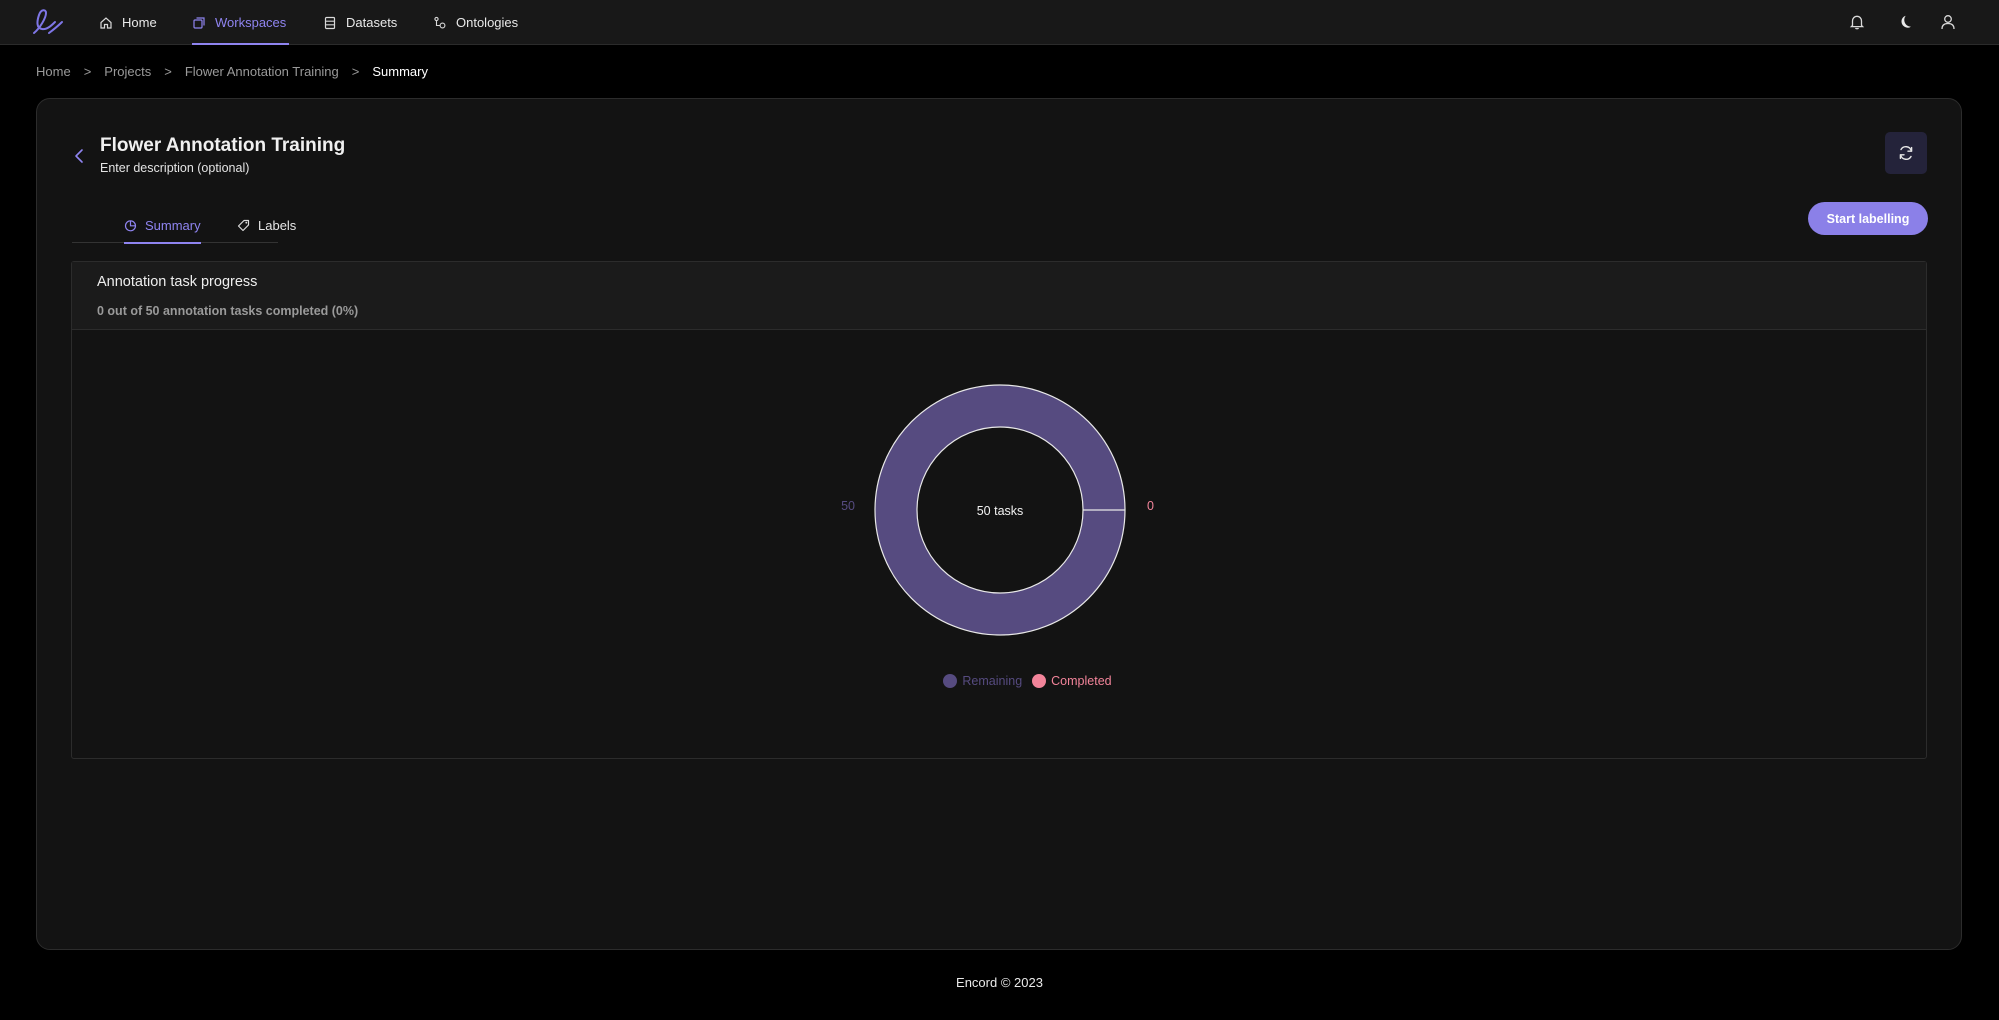 This screenshot has width=1999, height=1020. Describe the element at coordinates (1081, 681) in the screenshot. I see `legend-label-completed: Completed` at that location.